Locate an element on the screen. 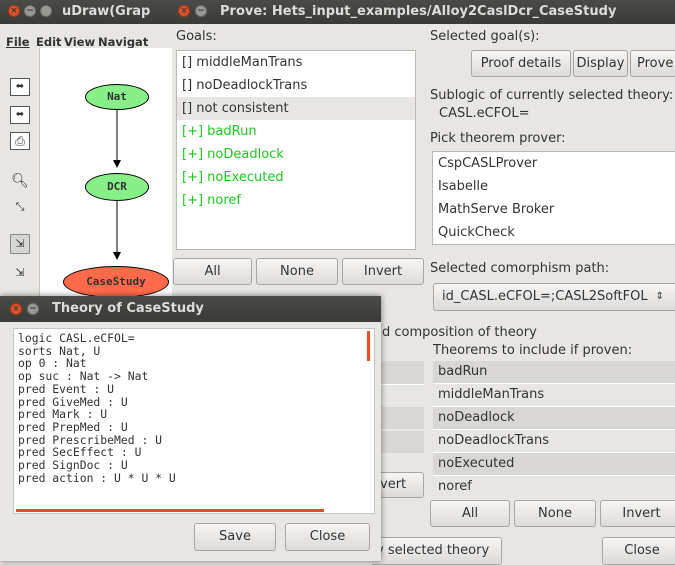 The height and width of the screenshot is (565, 675). theorem-item: noDeadlock is located at coordinates (554, 418).